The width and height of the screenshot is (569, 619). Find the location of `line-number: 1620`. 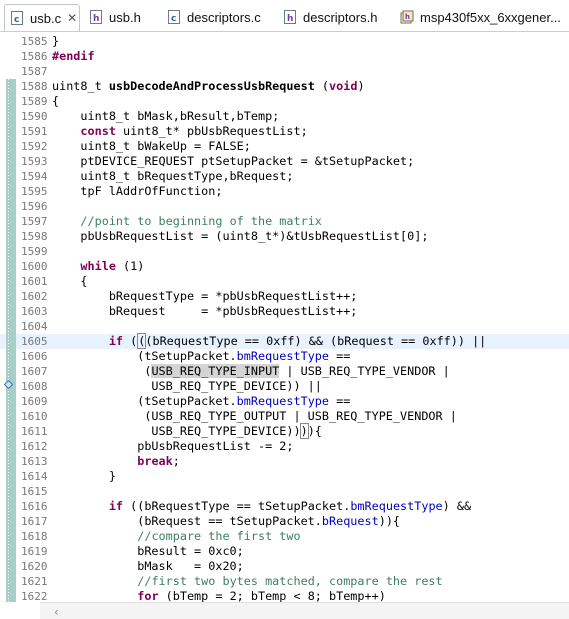

line-number: 1620 is located at coordinates (34, 566).